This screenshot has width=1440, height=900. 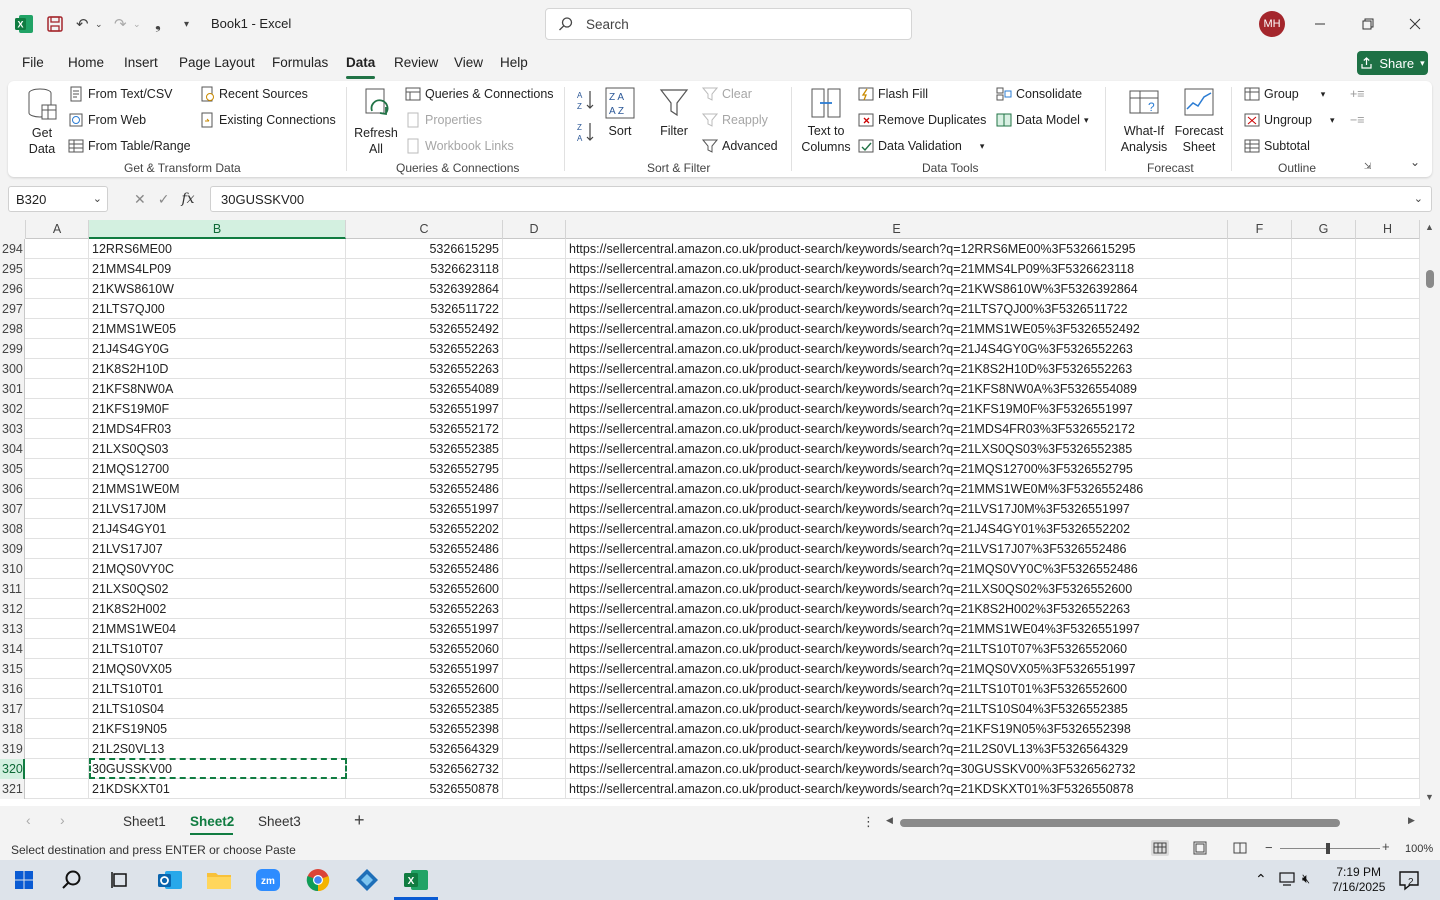 What do you see at coordinates (137, 24) in the screenshot?
I see `redo-dropdown-icon: ⌄` at bounding box center [137, 24].